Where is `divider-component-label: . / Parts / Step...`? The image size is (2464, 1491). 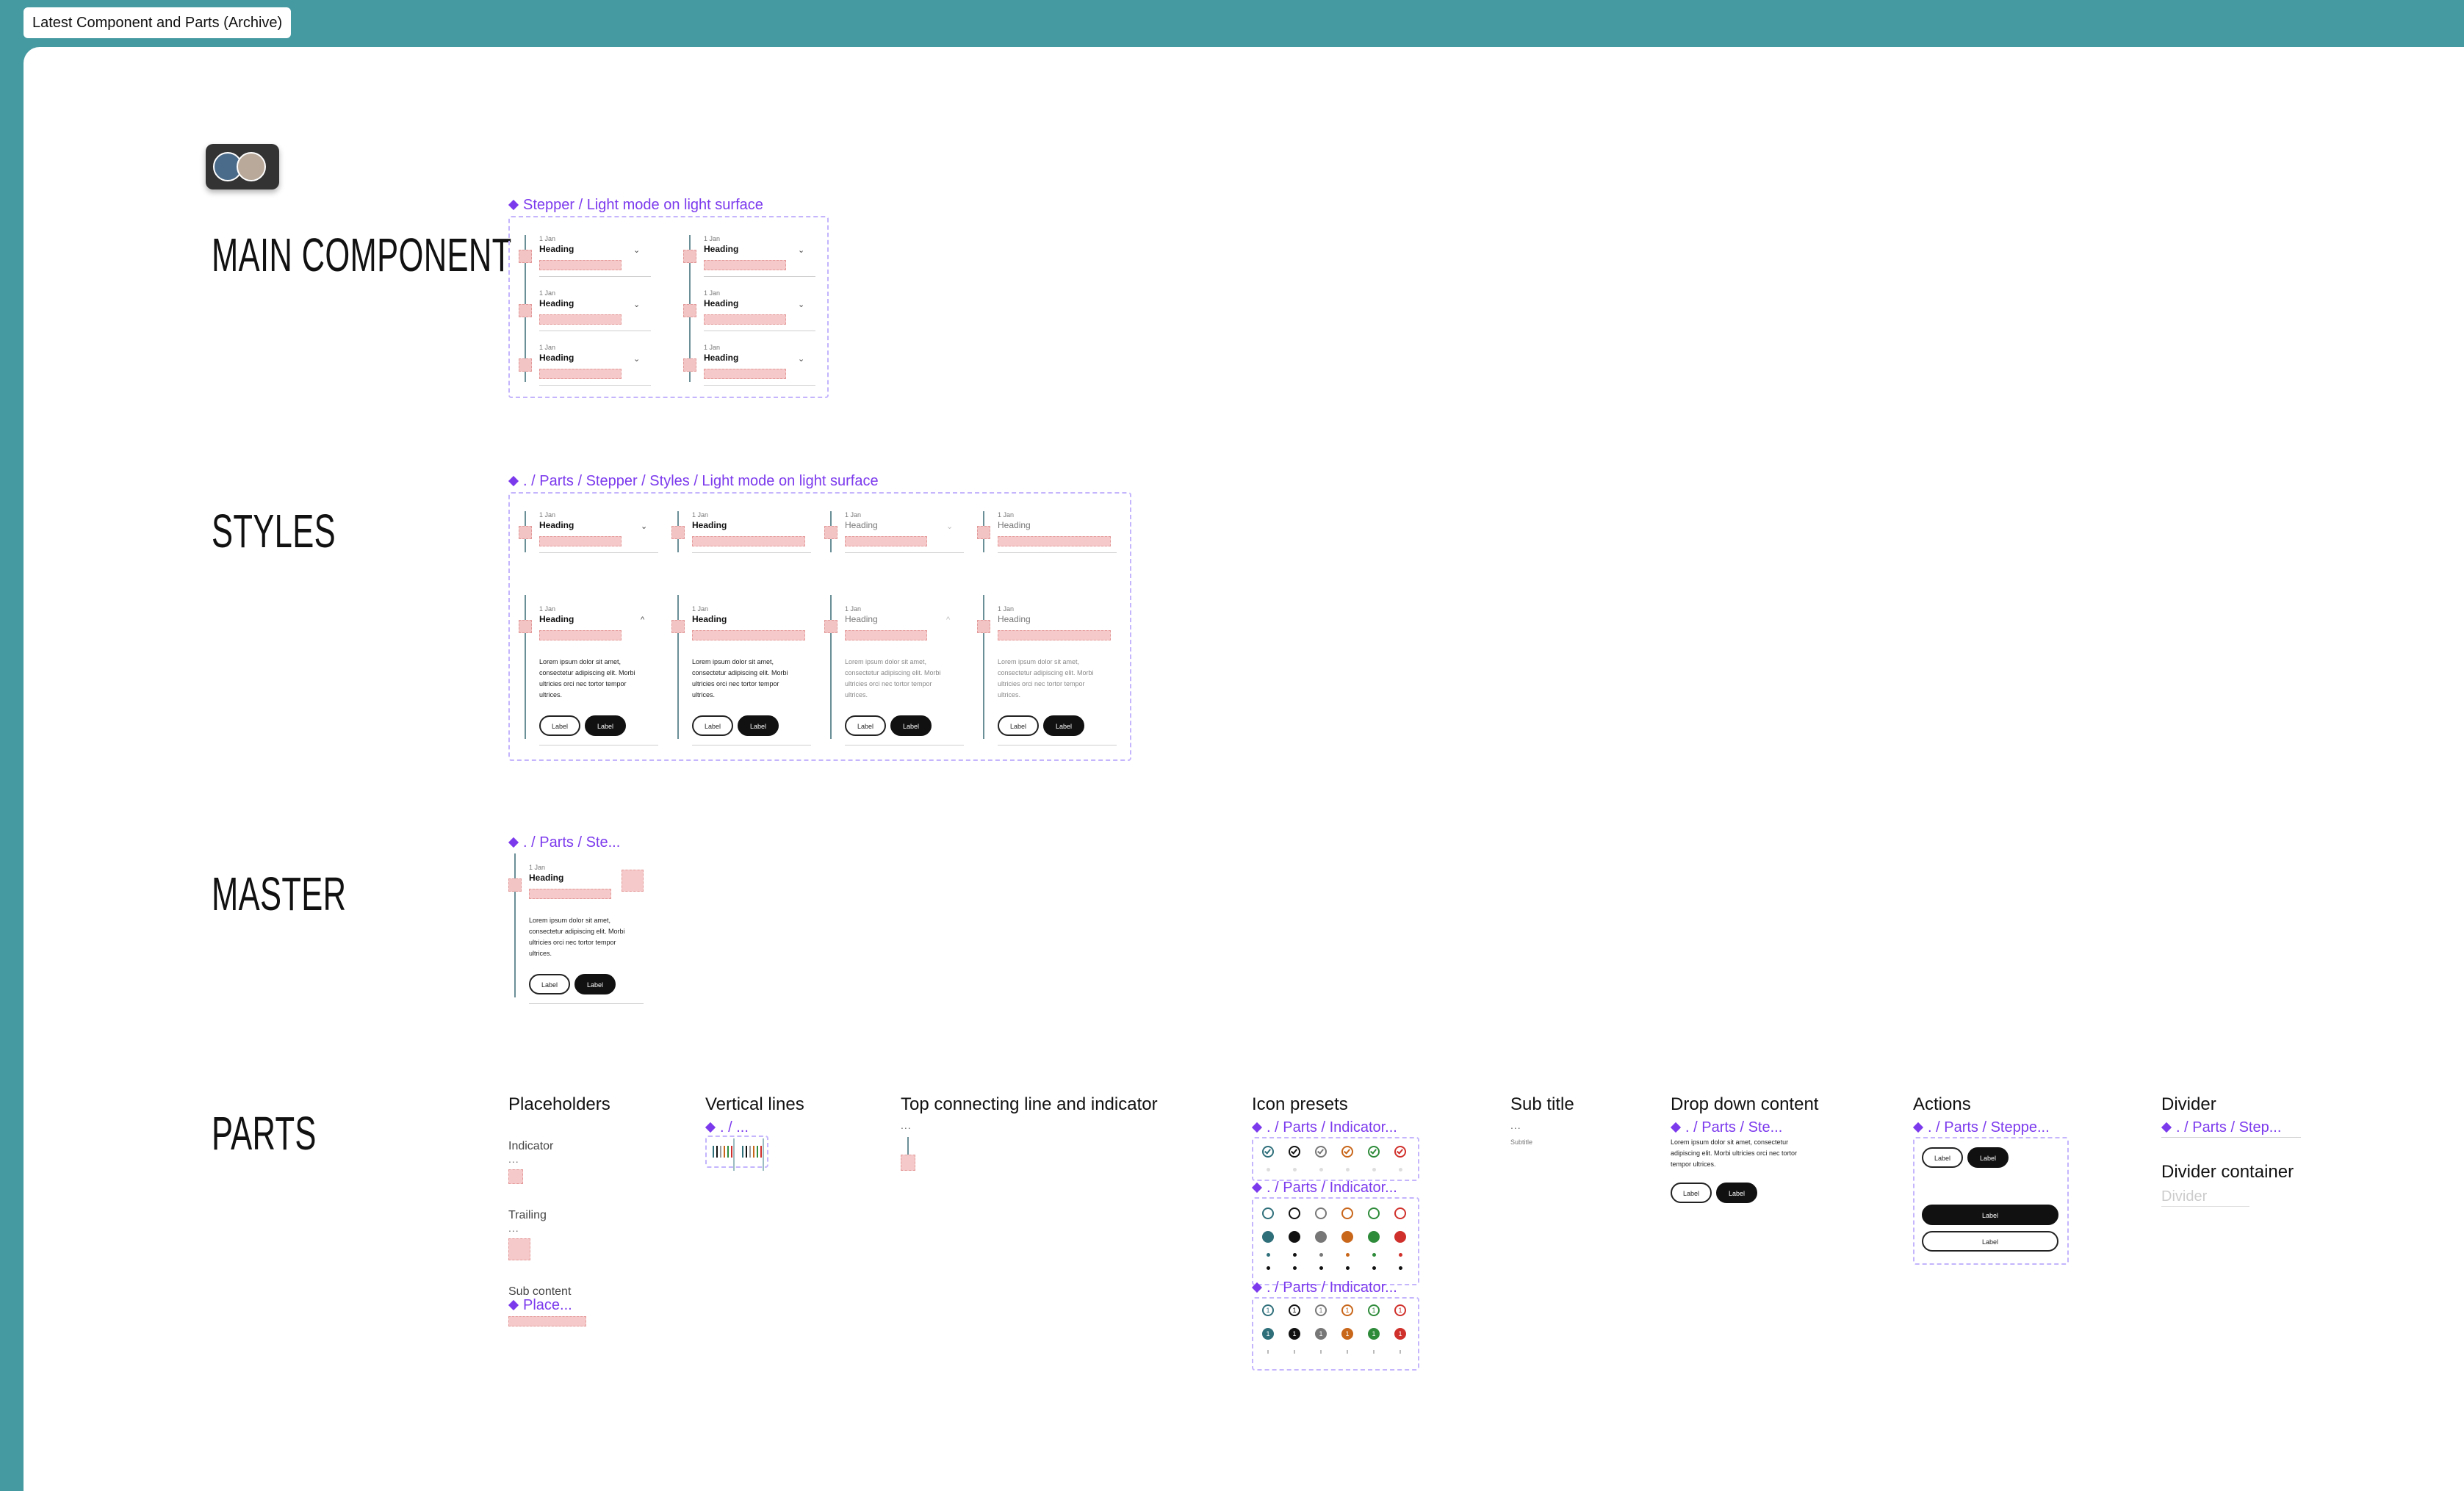
divider-component-label: . / Parts / Step... is located at coordinates (2221, 1127).